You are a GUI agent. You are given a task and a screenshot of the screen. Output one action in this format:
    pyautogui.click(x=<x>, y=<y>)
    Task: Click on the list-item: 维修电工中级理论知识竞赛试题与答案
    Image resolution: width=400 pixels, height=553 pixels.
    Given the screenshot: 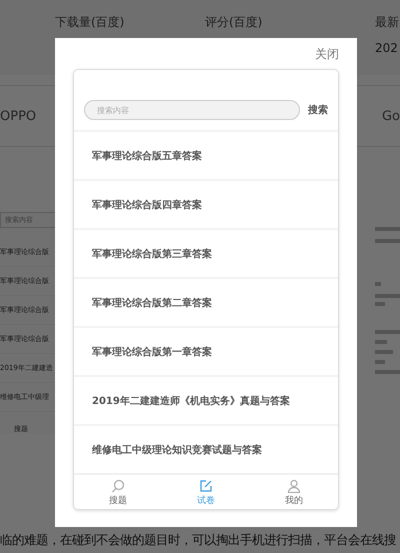 What is the action you would take?
    pyautogui.click(x=206, y=448)
    